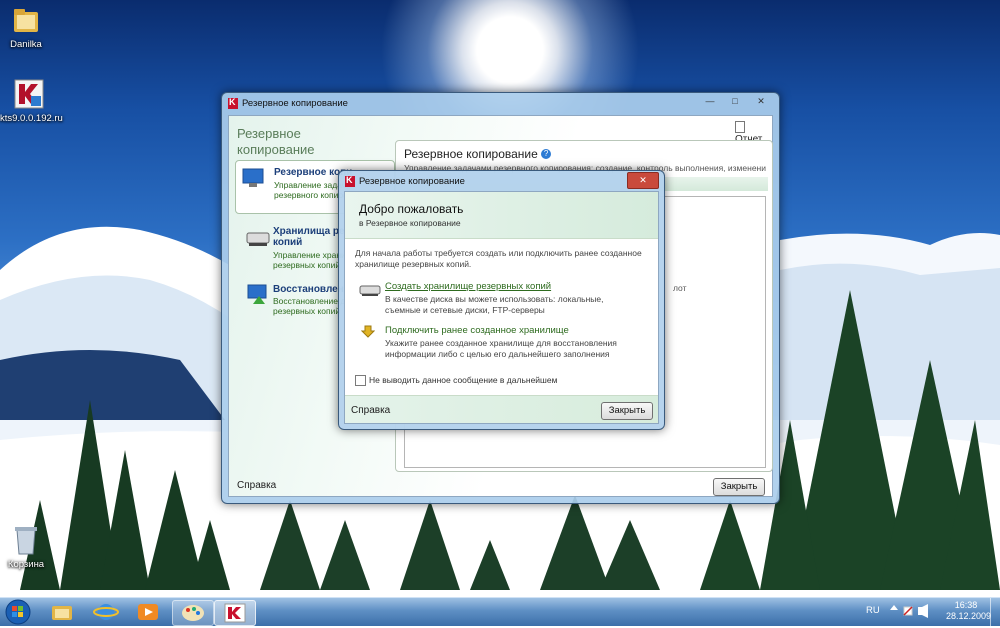 Image resolution: width=1000 pixels, height=628 pixels. What do you see at coordinates (969, 616) in the screenshot?
I see `clock-date: 28.12.2009` at bounding box center [969, 616].